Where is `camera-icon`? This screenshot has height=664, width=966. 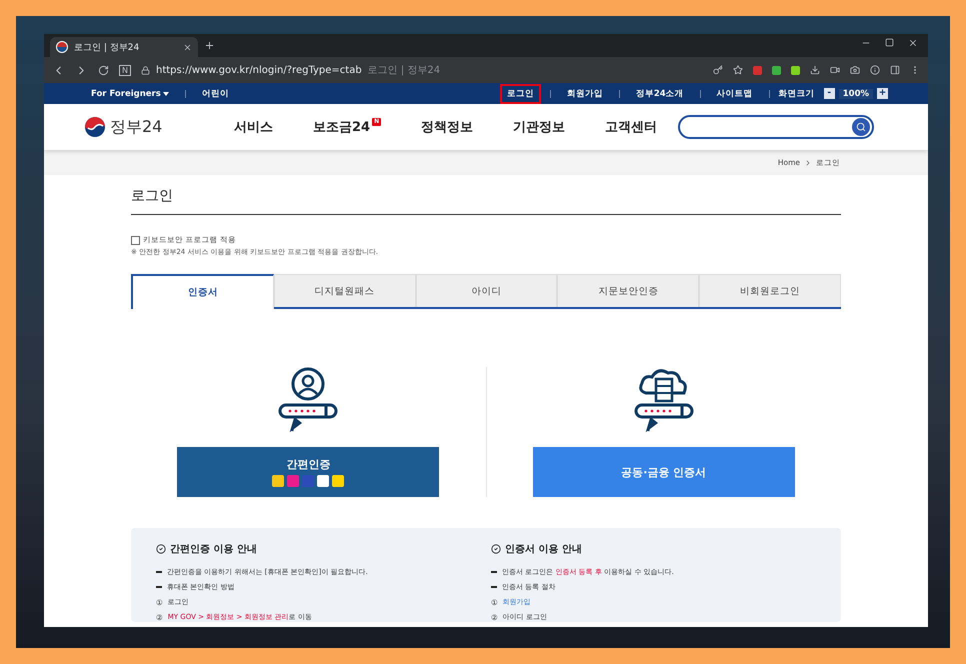 camera-icon is located at coordinates (855, 70).